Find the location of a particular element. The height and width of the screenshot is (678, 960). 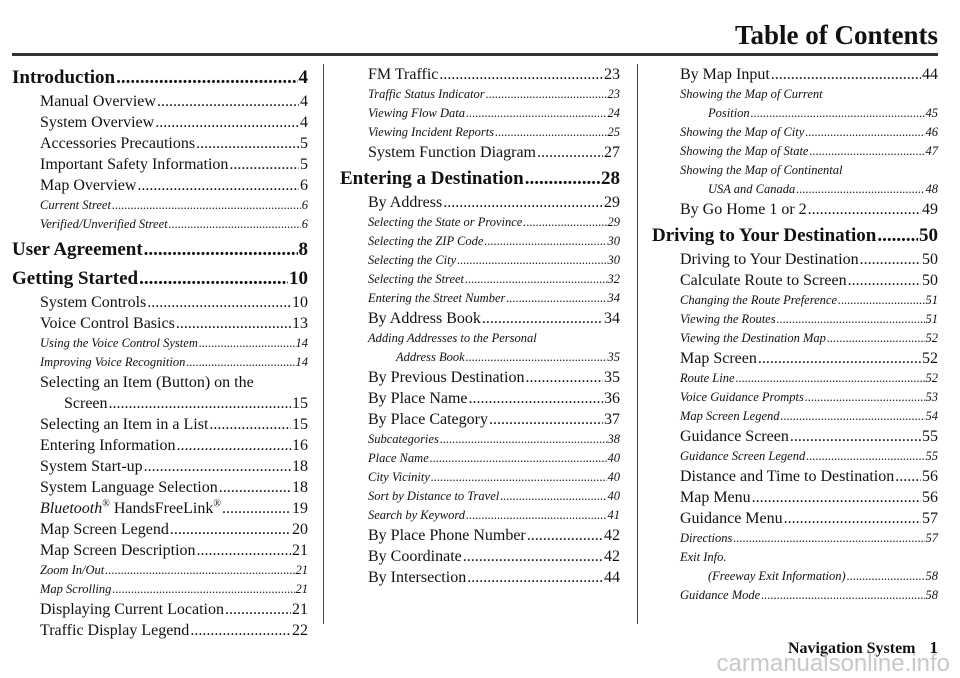

toc-entry-line: Selecting an Item (Button) on the is located at coordinates (160, 382).